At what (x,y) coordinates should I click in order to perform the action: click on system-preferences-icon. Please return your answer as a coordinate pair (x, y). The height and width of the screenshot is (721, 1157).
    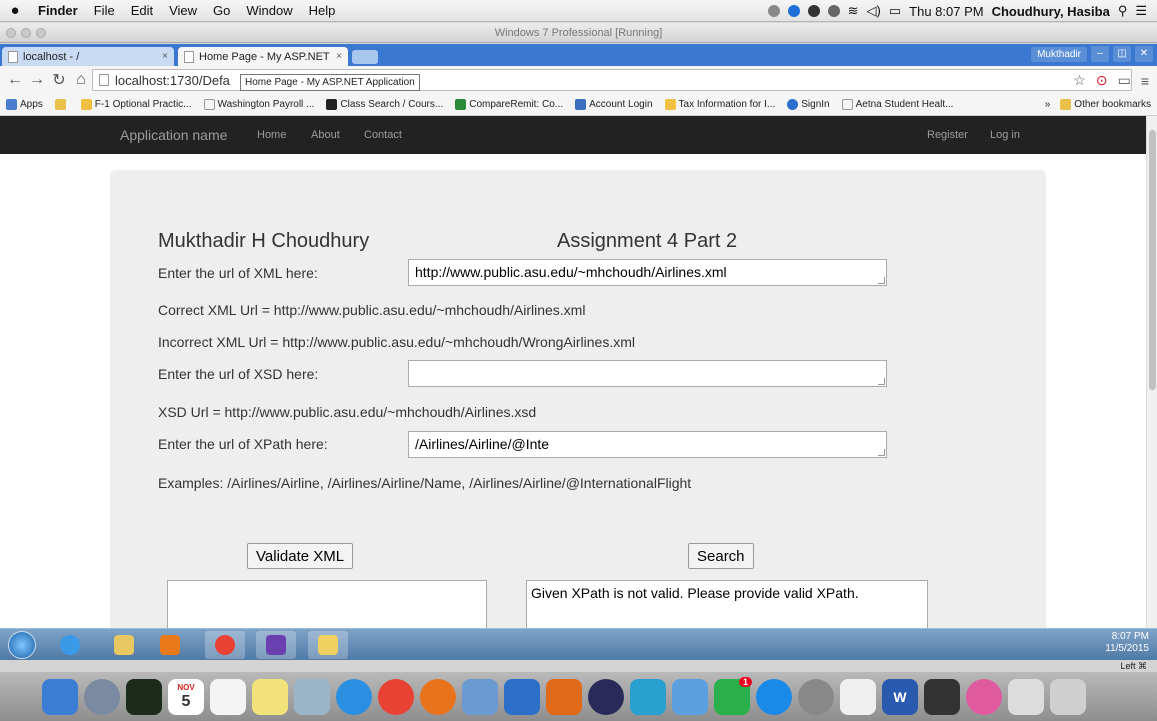
    Looking at the image, I should click on (816, 696).